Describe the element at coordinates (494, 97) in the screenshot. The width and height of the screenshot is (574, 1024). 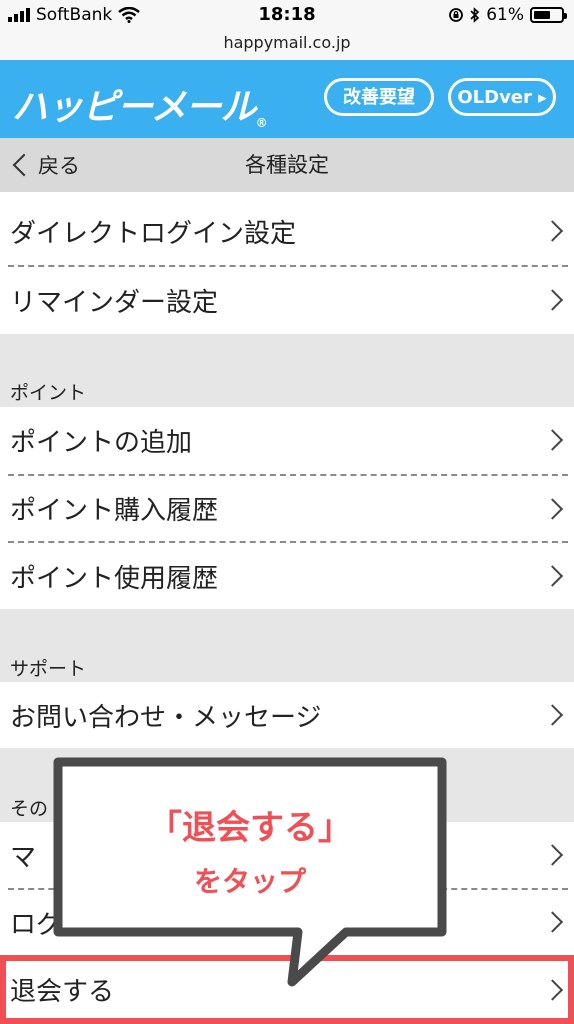
I see `old-version-label: OLDver` at that location.